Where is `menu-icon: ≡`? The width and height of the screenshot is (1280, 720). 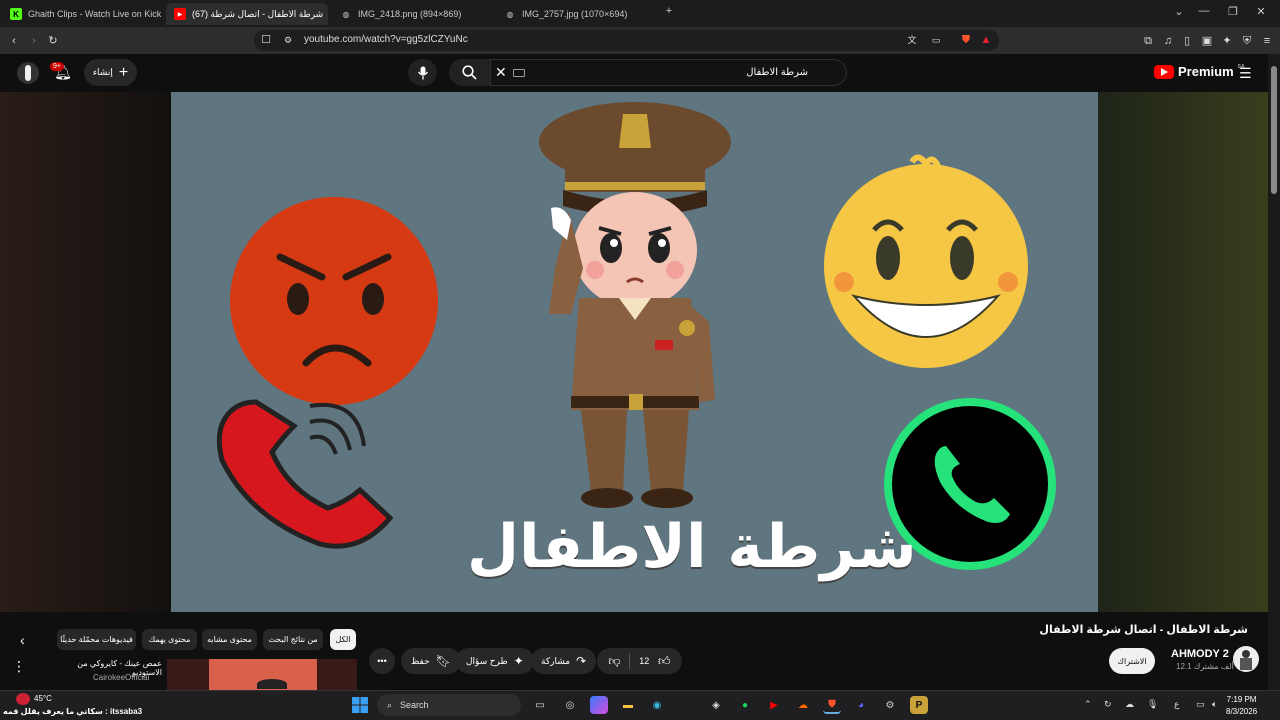 menu-icon: ≡ is located at coordinates (1267, 41).